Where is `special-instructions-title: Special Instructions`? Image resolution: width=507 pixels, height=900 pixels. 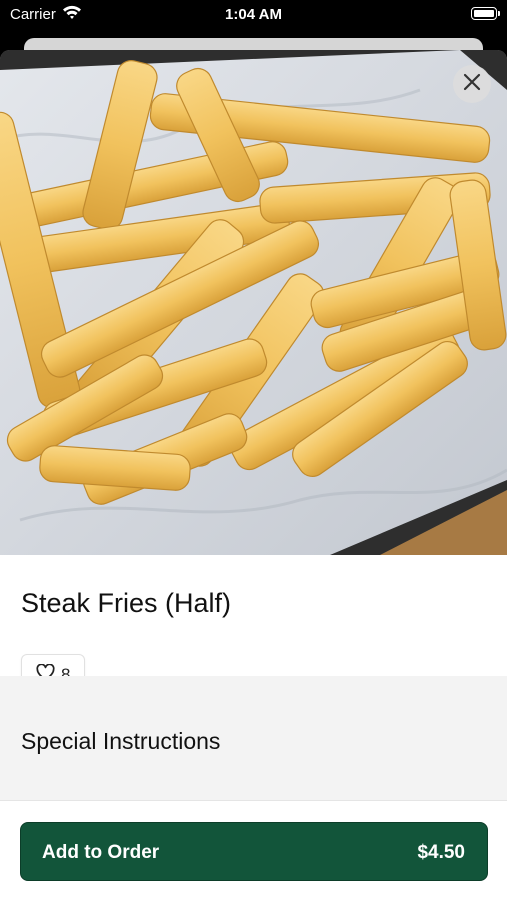 special-instructions-title: Special Instructions is located at coordinates (121, 741).